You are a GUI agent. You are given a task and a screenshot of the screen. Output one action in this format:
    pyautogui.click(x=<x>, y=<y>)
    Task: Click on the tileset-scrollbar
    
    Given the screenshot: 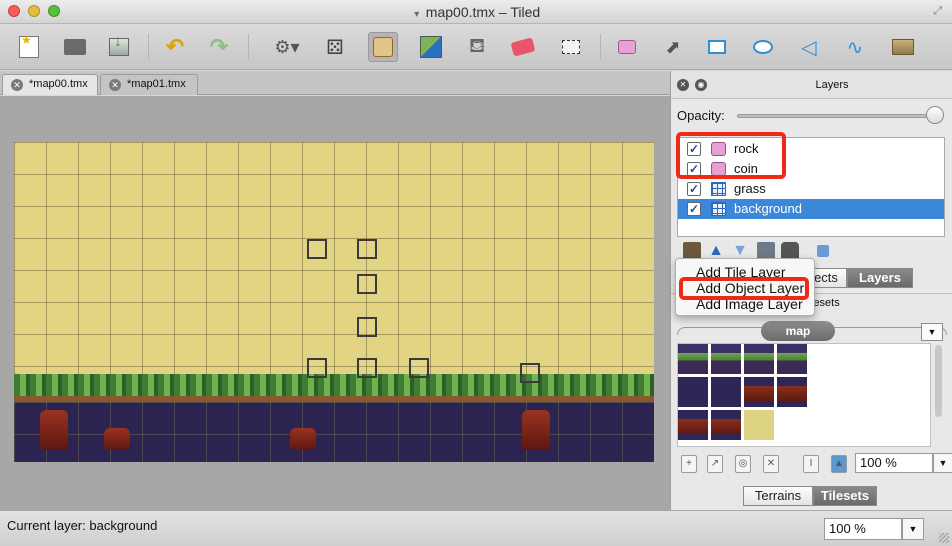 What is the action you would take?
    pyautogui.click(x=938, y=395)
    